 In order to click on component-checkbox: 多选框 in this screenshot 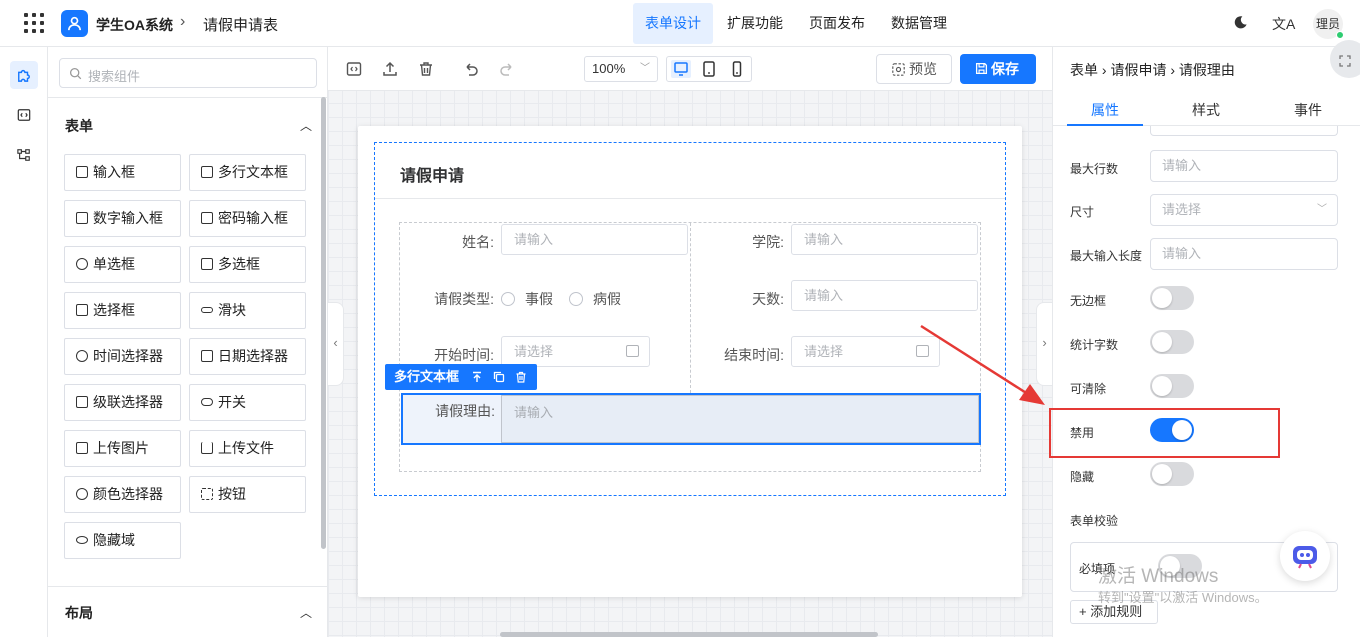, I will do `click(247, 264)`.